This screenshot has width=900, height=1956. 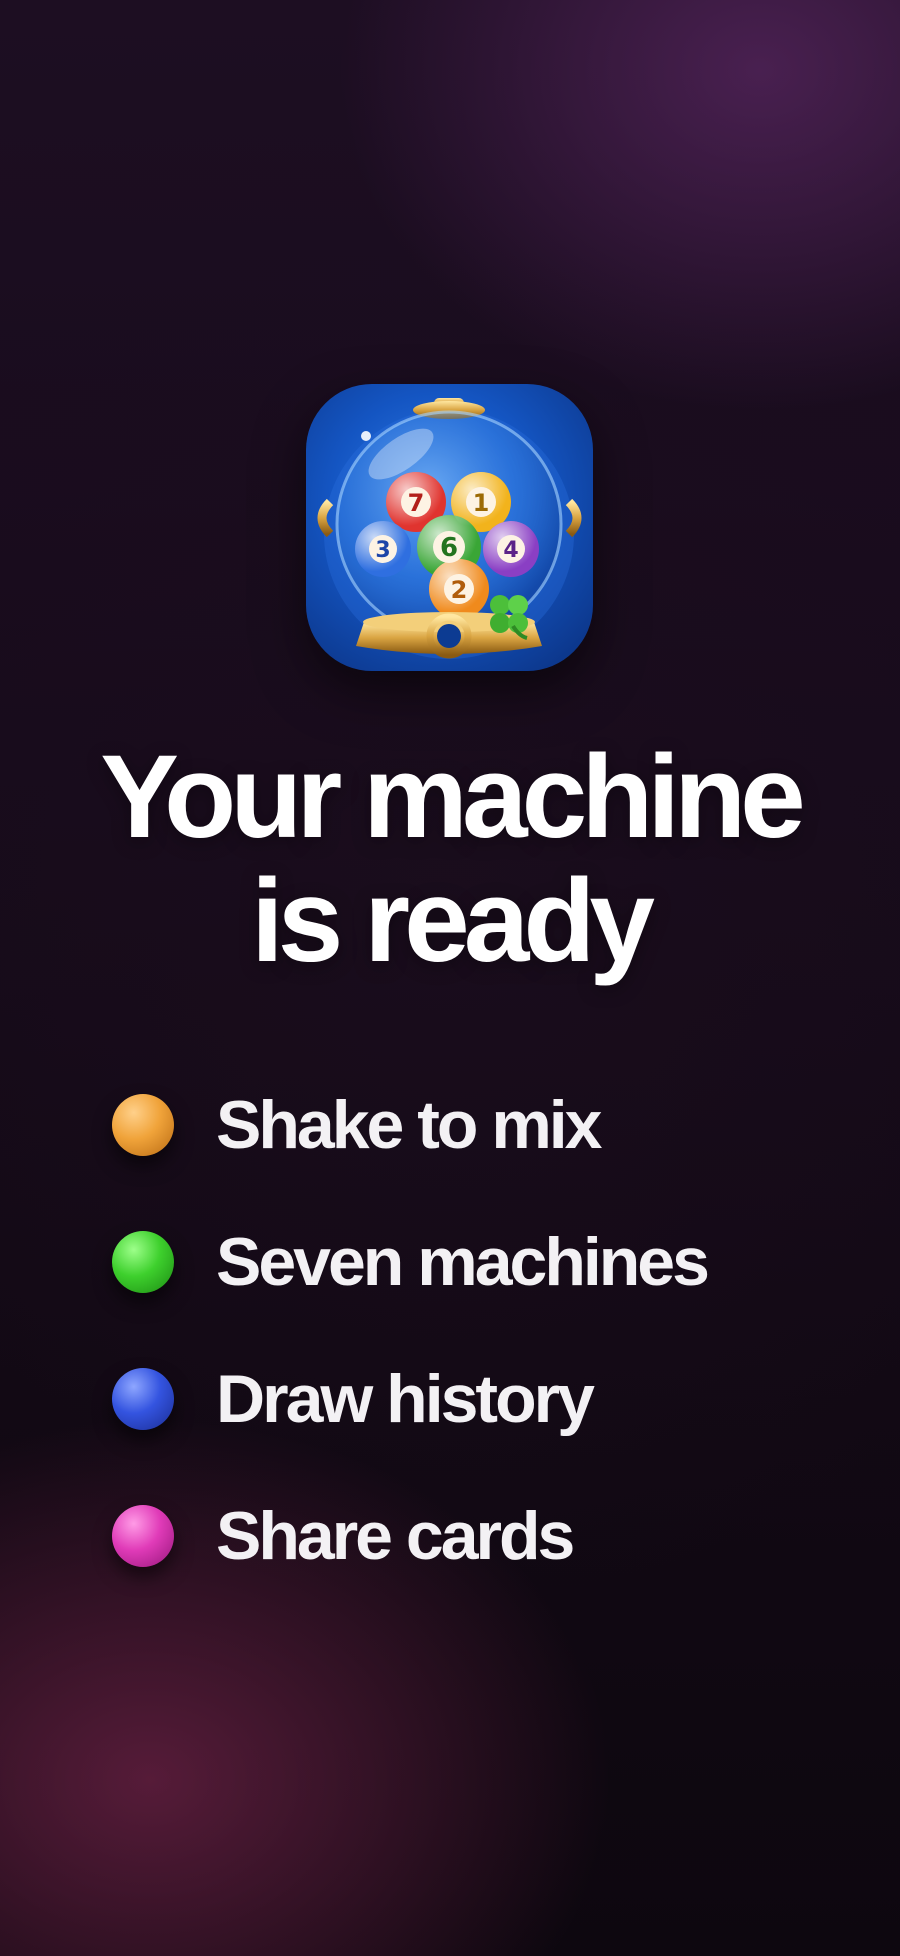 What do you see at coordinates (143, 1398) in the screenshot?
I see `blue-ball-icon` at bounding box center [143, 1398].